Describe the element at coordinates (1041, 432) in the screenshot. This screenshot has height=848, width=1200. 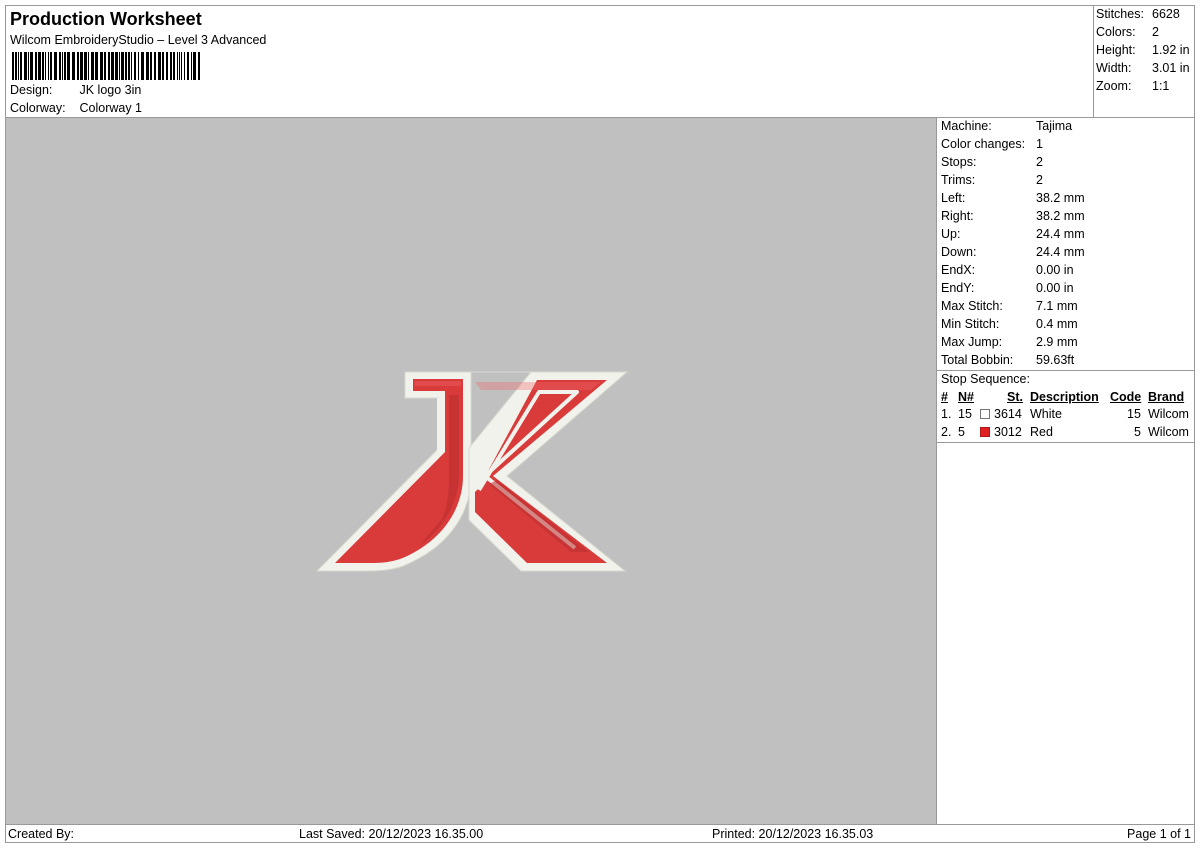
I see `row-description: Red` at that location.